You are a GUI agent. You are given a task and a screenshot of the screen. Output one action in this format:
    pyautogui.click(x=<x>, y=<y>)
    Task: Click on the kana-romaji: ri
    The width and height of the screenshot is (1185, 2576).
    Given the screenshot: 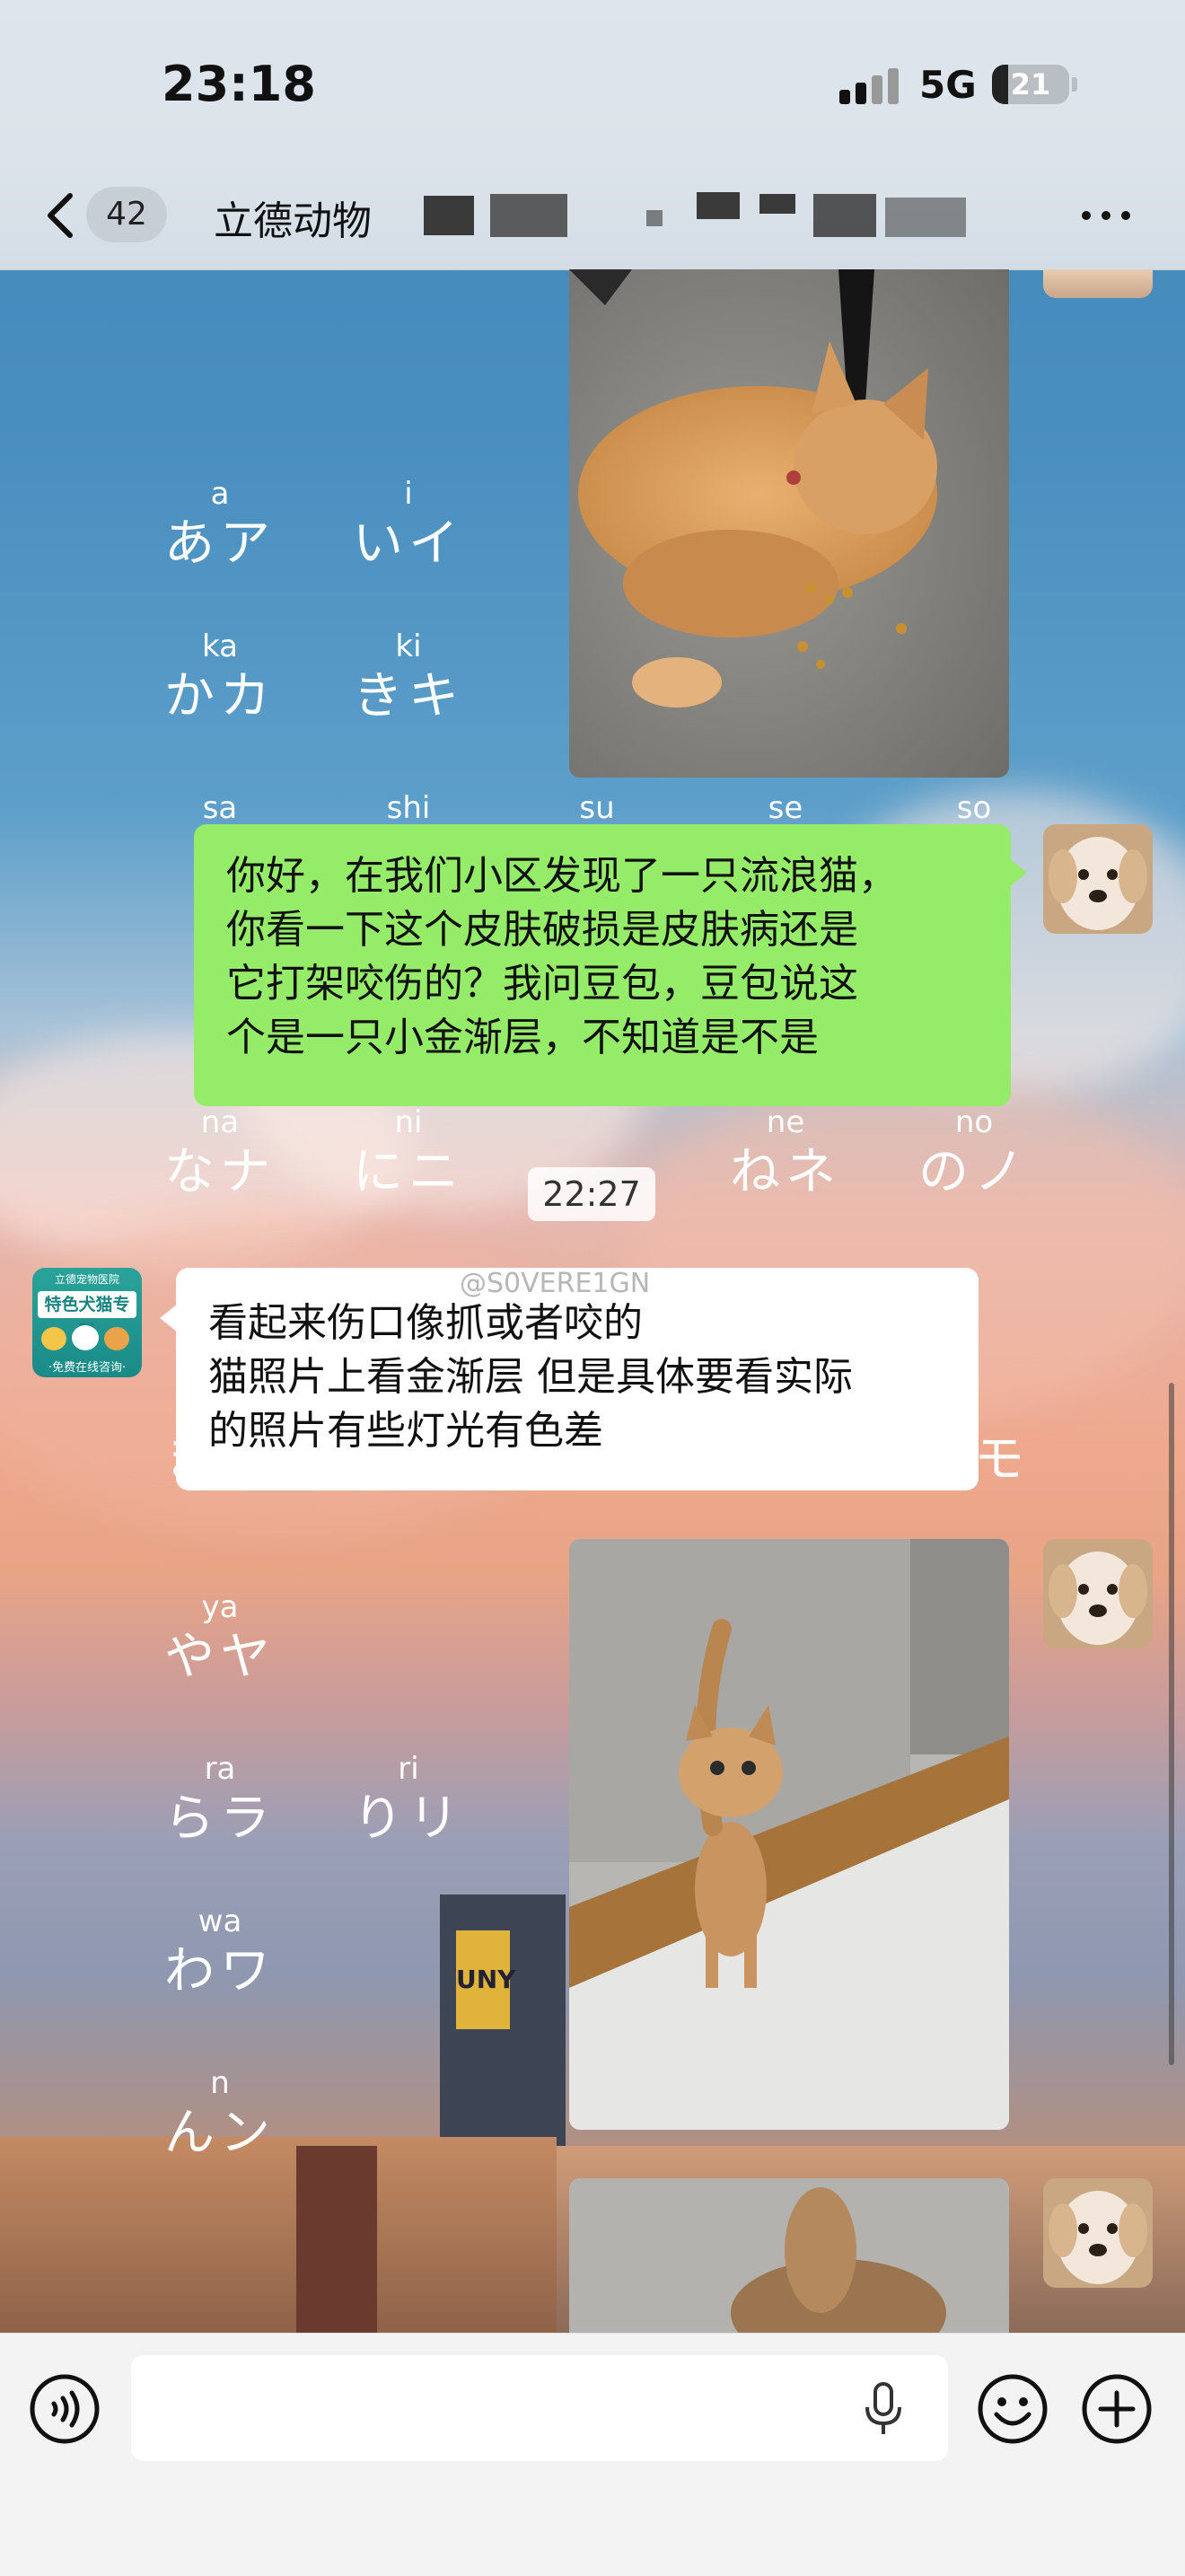 What is the action you would take?
    pyautogui.click(x=408, y=1769)
    